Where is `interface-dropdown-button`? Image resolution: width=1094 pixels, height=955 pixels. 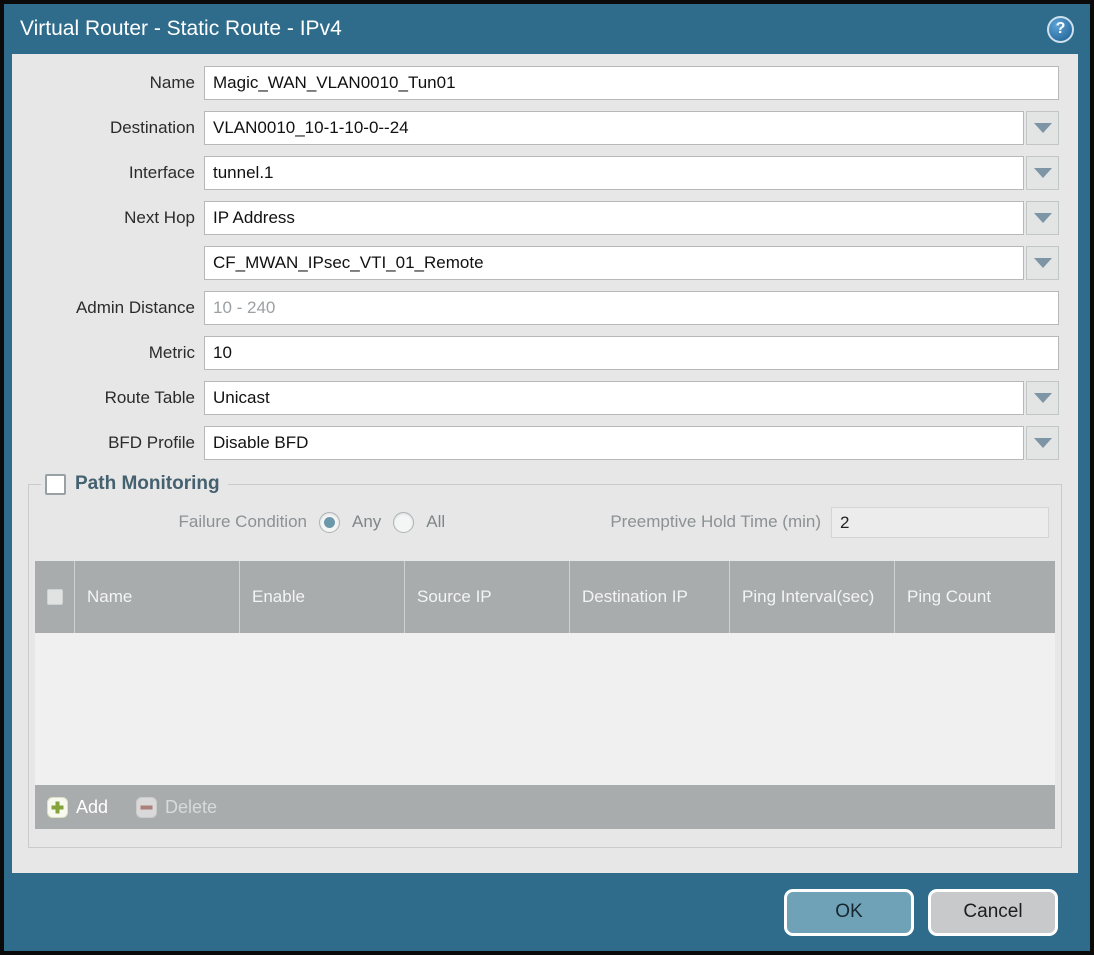
interface-dropdown-button is located at coordinates (1042, 173).